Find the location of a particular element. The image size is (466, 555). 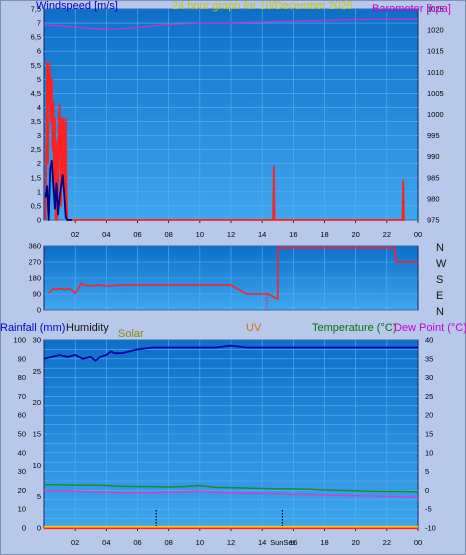

baro-y-tick: 990 is located at coordinates (433, 156).